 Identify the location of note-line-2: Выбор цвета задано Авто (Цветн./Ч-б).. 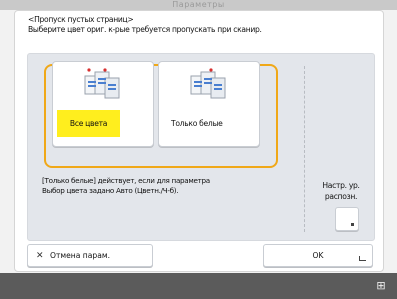
(110, 190).